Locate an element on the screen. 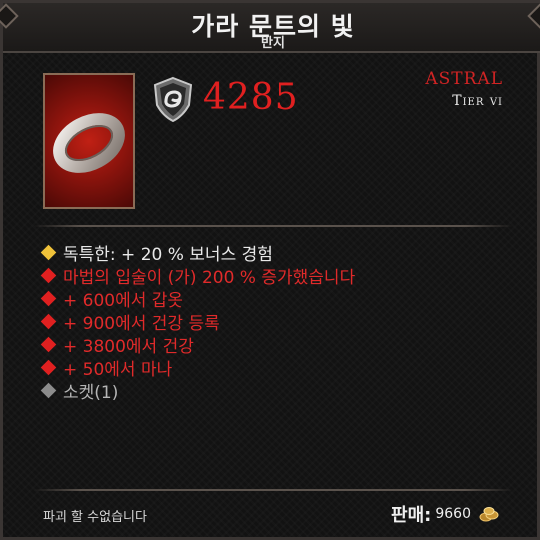  tooltip-header: 가라 문트의 빛 반지 is located at coordinates (270, 28).